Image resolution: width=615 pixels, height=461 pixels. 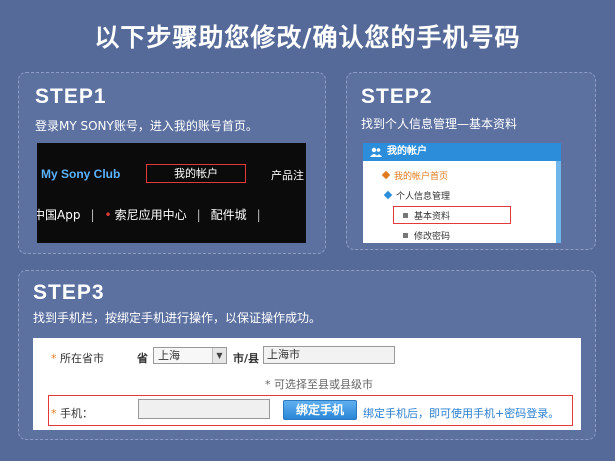 I want to click on personal-info-item: 个人信息管理, so click(x=417, y=195).